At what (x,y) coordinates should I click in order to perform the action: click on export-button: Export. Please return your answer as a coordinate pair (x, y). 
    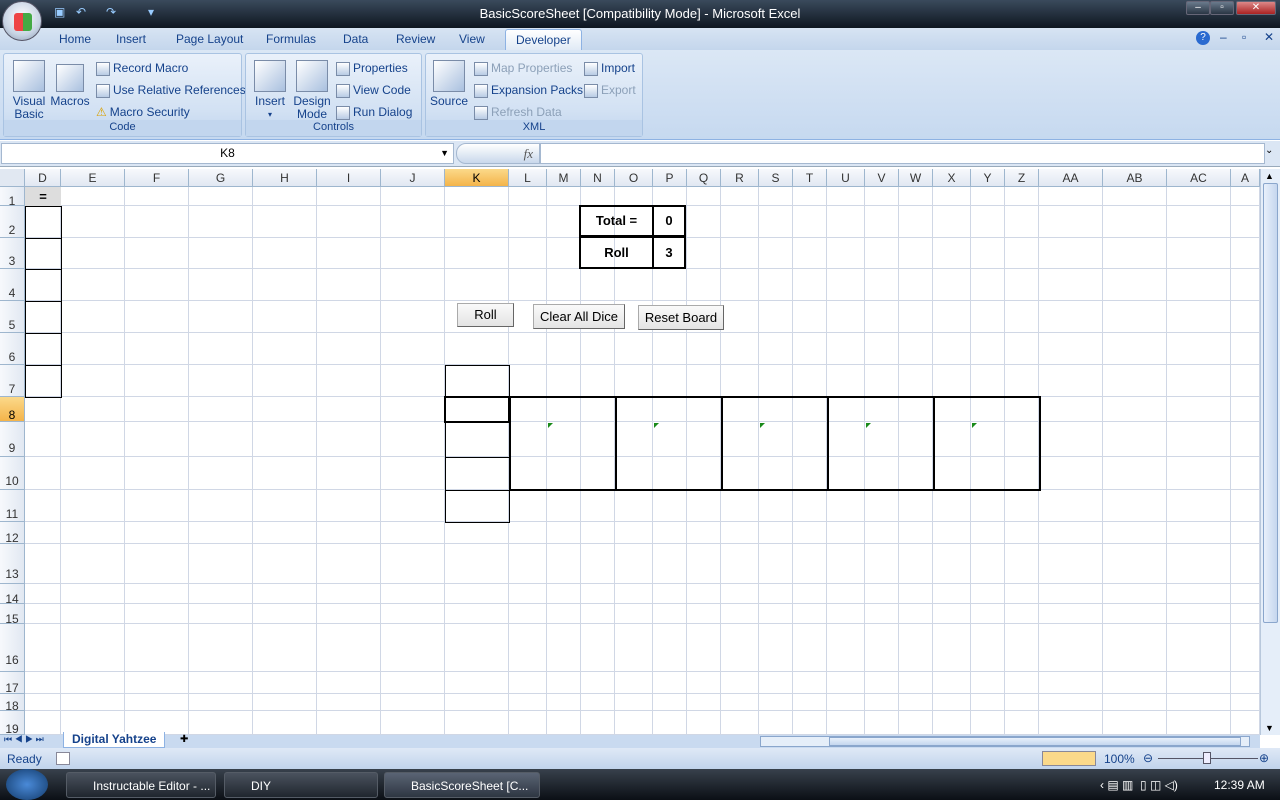
    Looking at the image, I should click on (610, 90).